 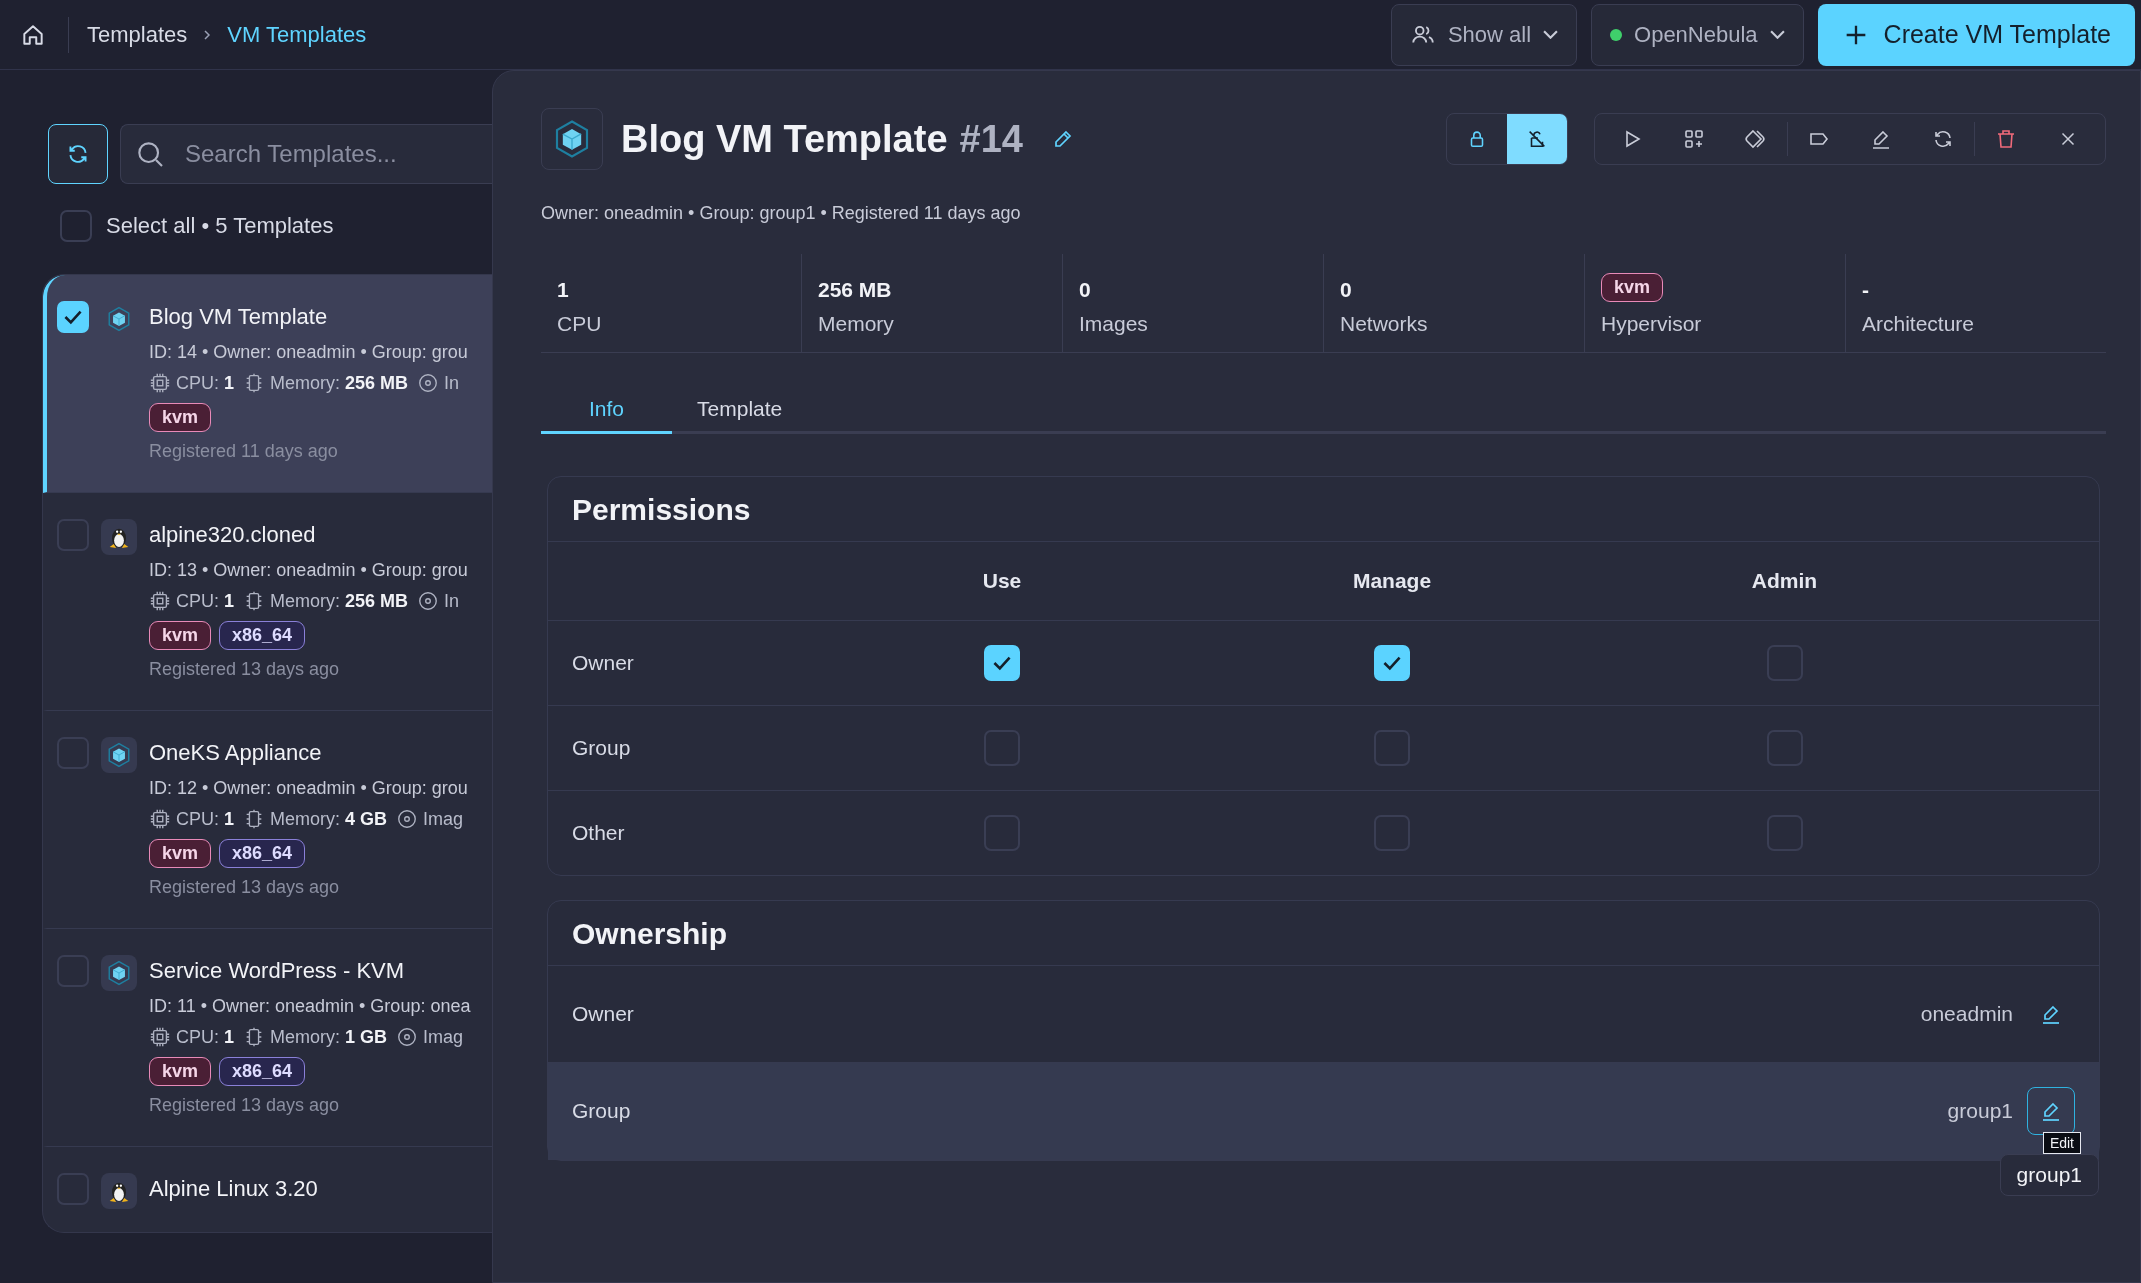 I want to click on stat-label: Memory, so click(x=856, y=324).